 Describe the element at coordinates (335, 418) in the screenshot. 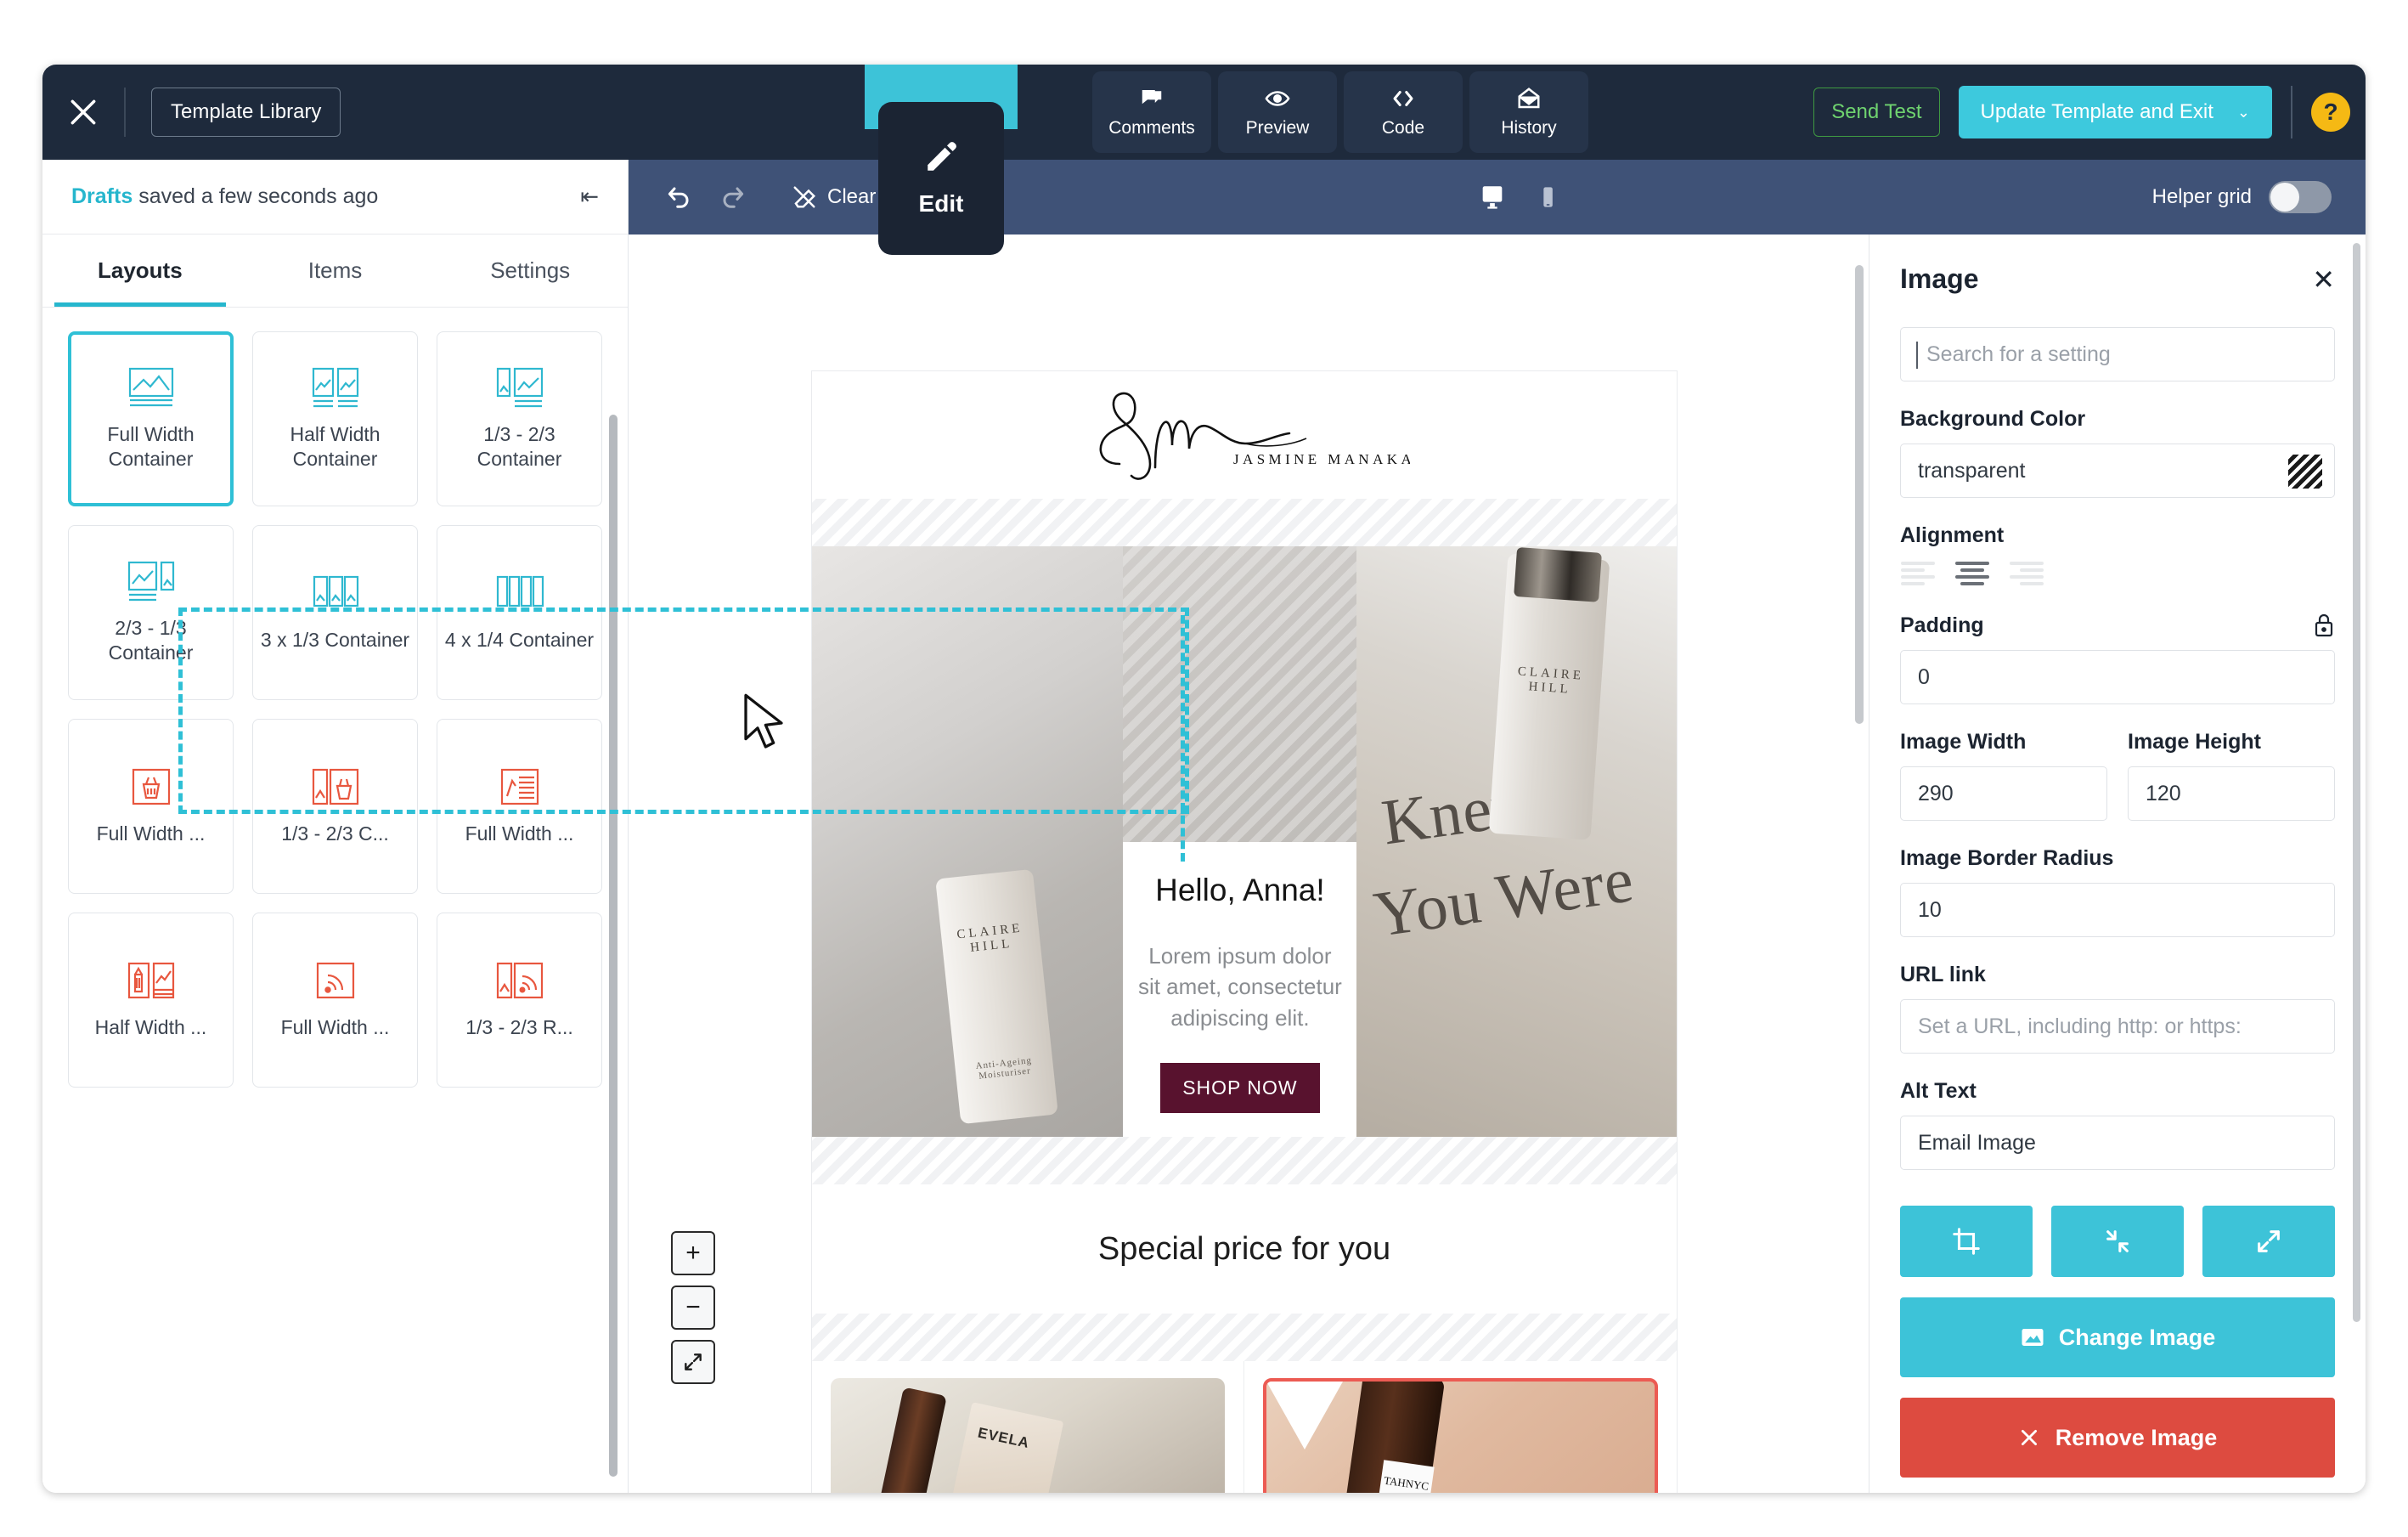

I see `layout-card-half-width-container: Half Width Container` at that location.